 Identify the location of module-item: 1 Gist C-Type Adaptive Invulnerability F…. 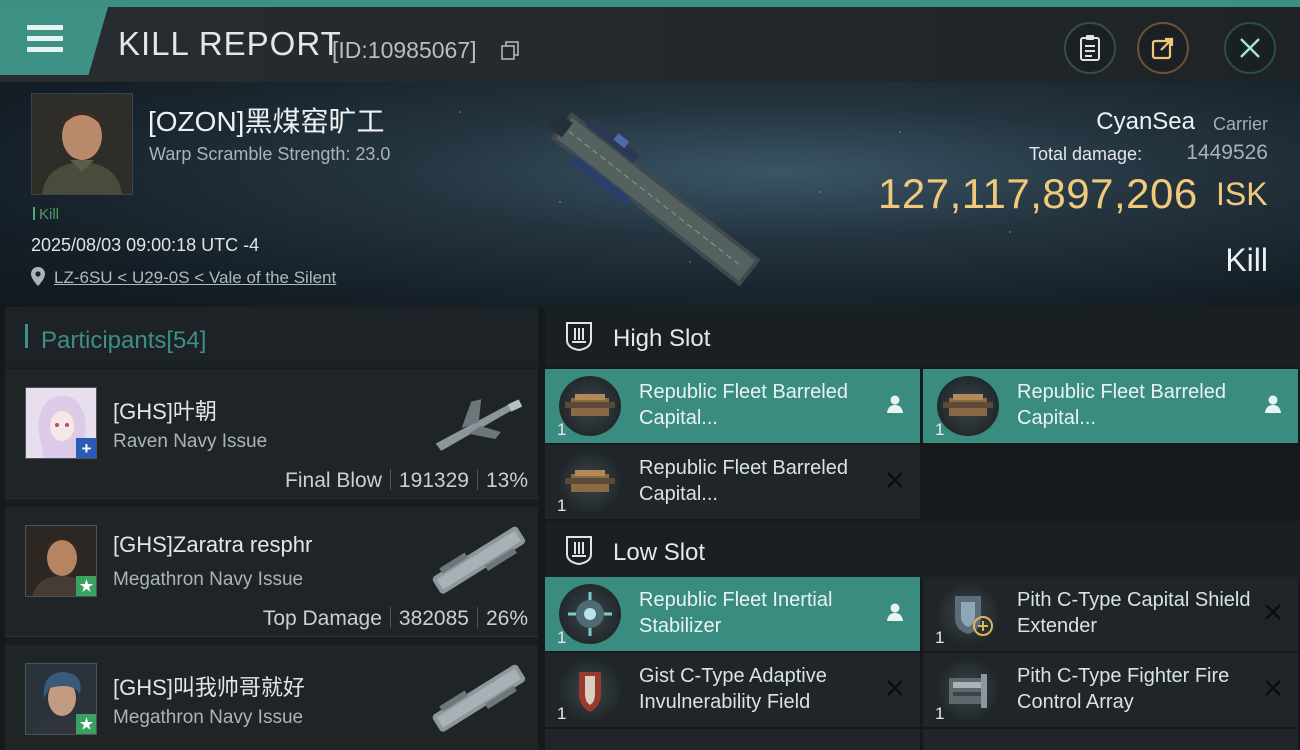
(732, 690).